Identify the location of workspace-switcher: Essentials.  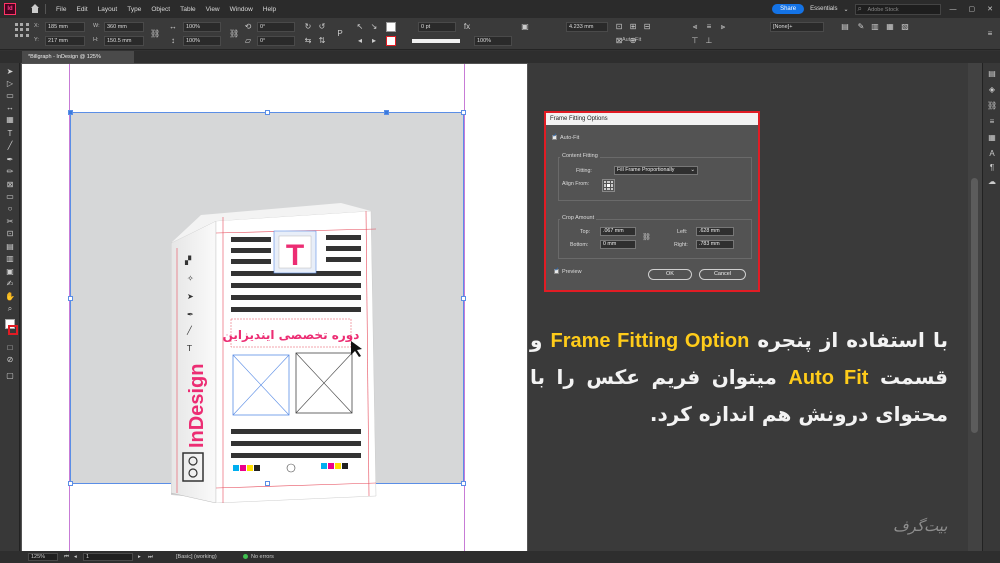
(823, 9).